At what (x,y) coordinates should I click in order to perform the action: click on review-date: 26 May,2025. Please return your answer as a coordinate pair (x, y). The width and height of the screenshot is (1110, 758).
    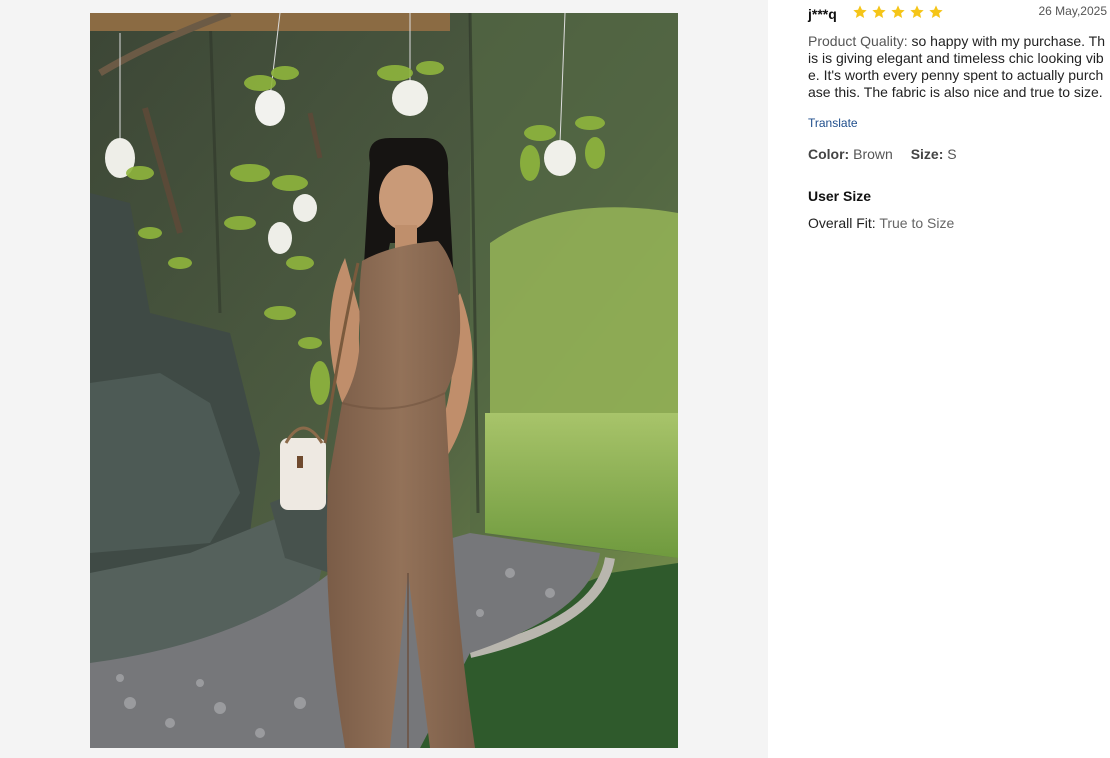
    Looking at the image, I should click on (1073, 11).